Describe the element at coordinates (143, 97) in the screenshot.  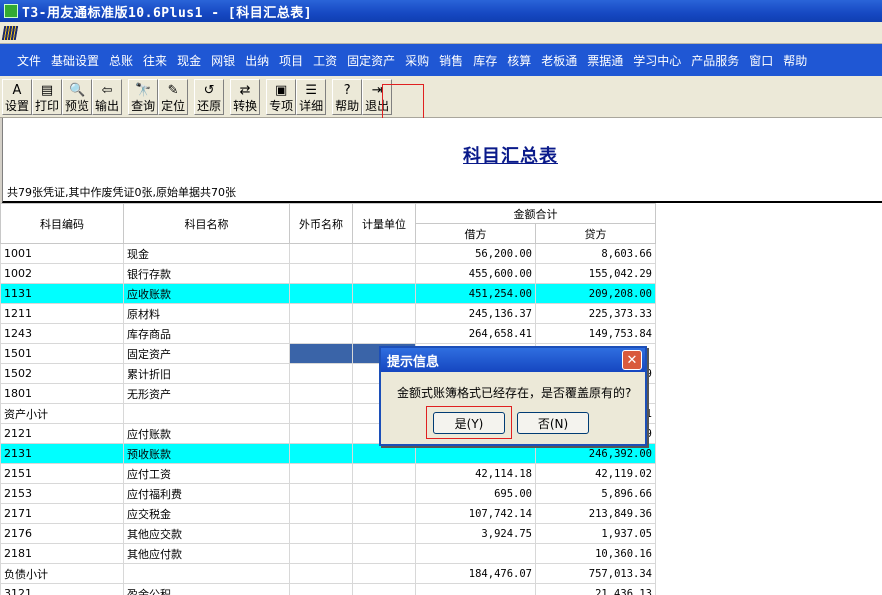
I see `query-button: 🔭 查询` at that location.